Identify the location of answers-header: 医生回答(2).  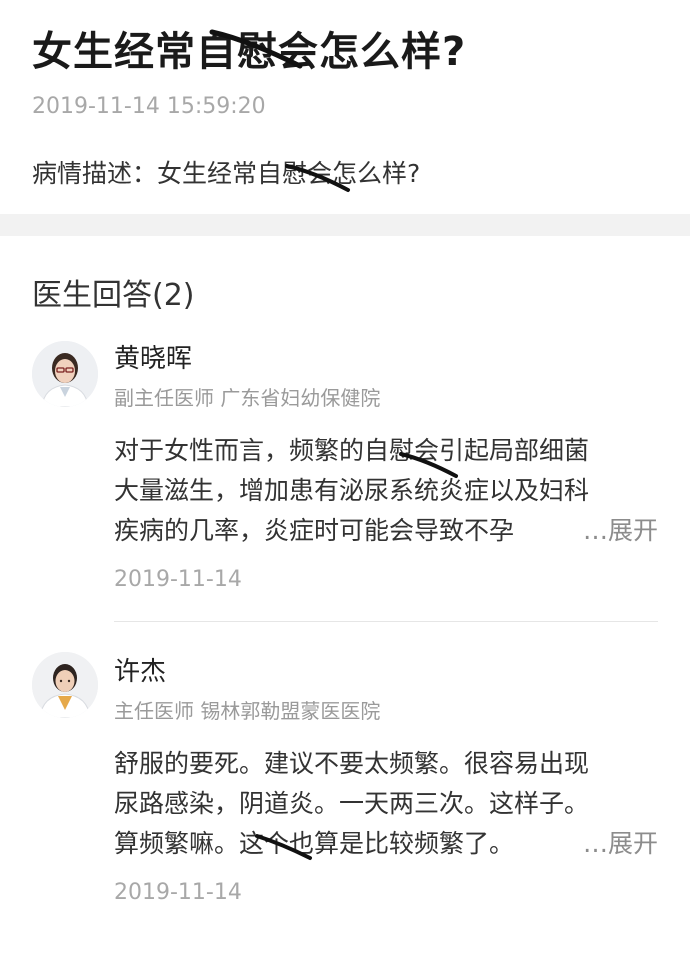
(113, 295).